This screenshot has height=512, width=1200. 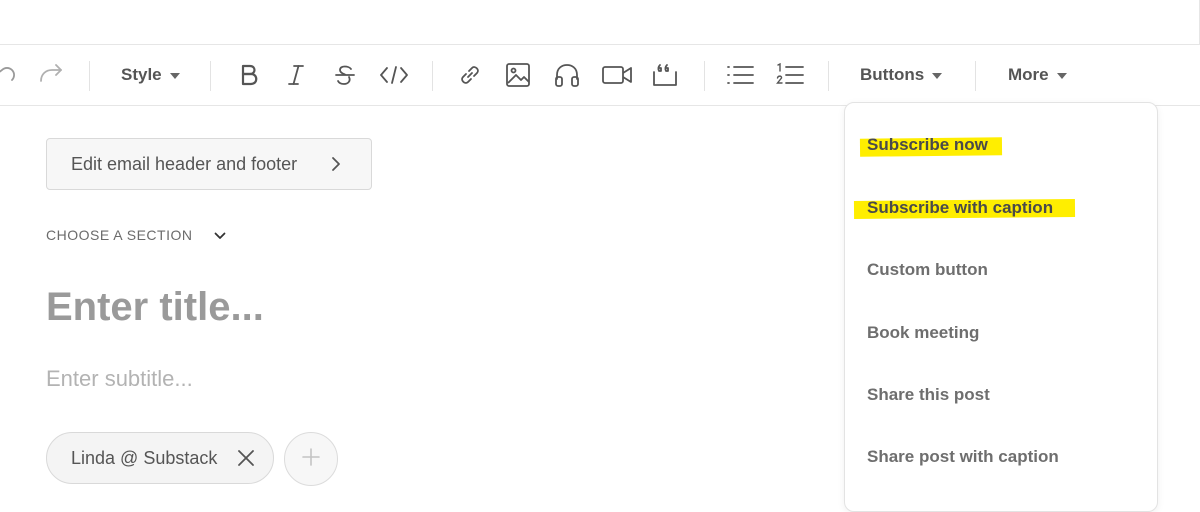 What do you see at coordinates (927, 270) in the screenshot?
I see `menu-item-custom-button: Custom button` at bounding box center [927, 270].